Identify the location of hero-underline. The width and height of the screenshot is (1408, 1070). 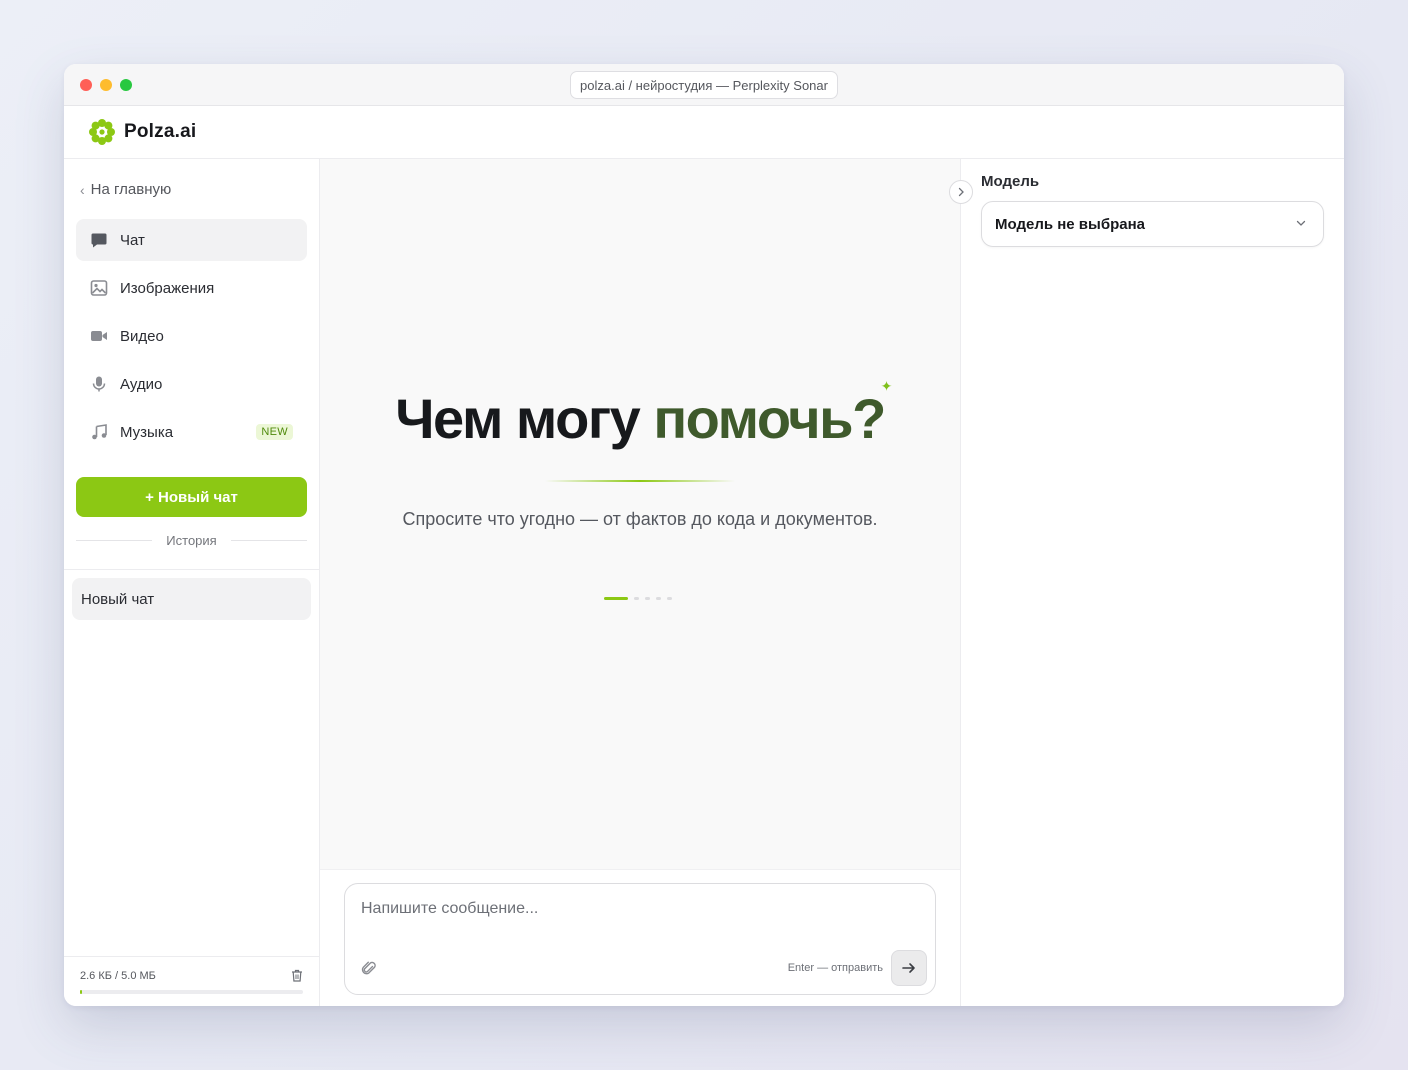
(640, 481).